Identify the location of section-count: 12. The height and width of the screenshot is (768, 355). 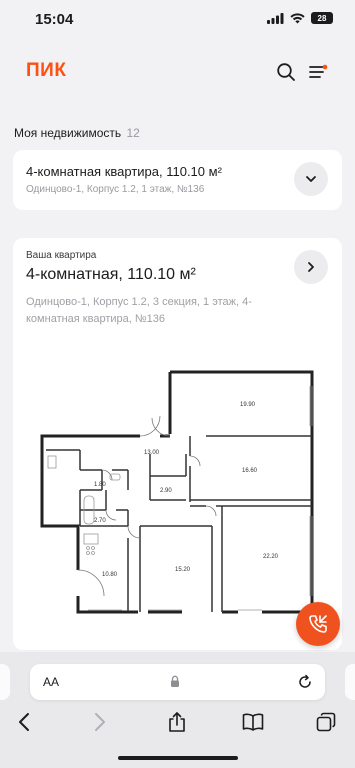
(133, 133).